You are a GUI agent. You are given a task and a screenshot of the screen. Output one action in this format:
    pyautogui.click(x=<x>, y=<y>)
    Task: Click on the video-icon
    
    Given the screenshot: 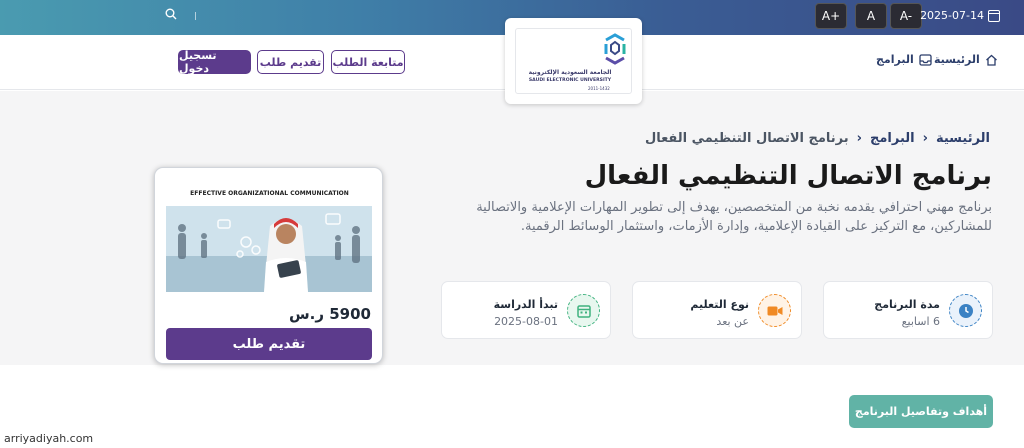 What is the action you would take?
    pyautogui.click(x=774, y=310)
    